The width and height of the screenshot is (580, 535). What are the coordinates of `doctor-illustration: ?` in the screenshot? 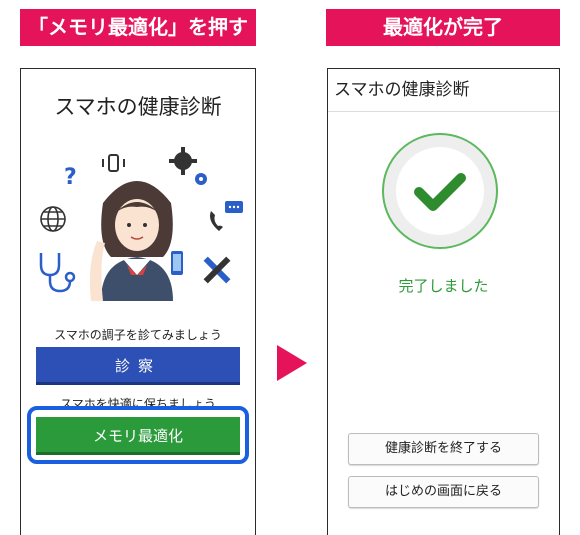 It's located at (141, 224).